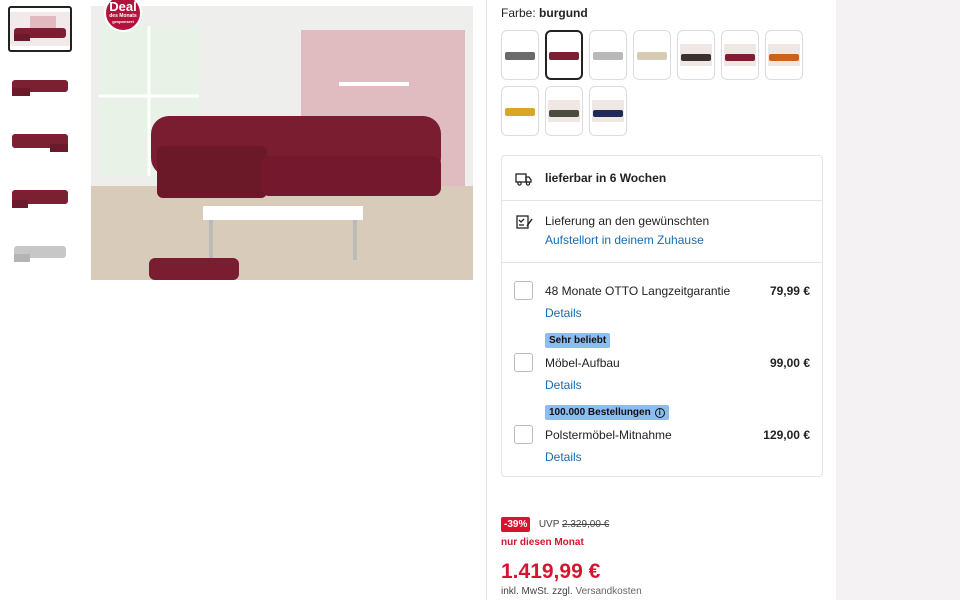 The height and width of the screenshot is (600, 960). What do you see at coordinates (656, 83) in the screenshot?
I see `color-swatch-list` at bounding box center [656, 83].